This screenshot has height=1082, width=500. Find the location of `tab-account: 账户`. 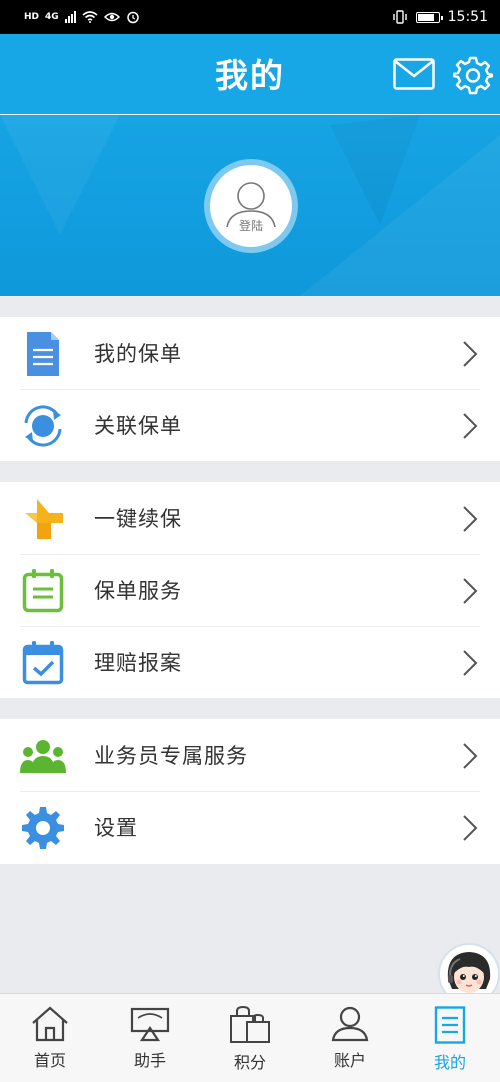

tab-account: 账户 is located at coordinates (350, 1038).